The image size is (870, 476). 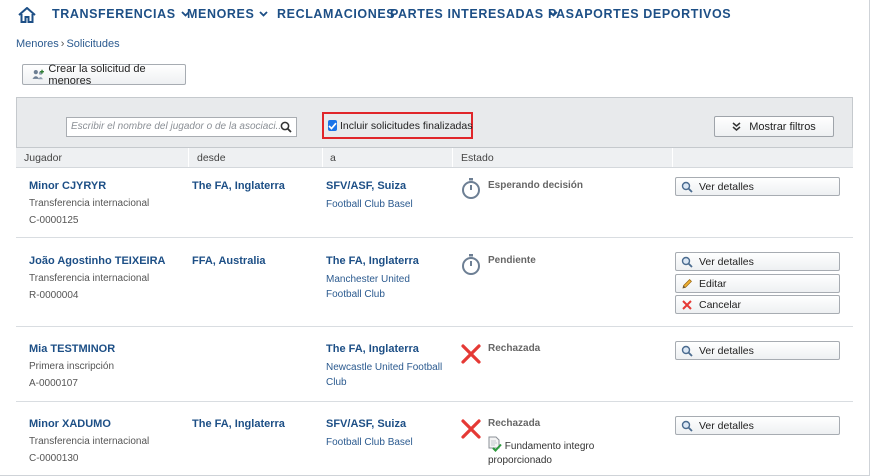 What do you see at coordinates (477, 158) in the screenshot?
I see `column-estado: Estado` at bounding box center [477, 158].